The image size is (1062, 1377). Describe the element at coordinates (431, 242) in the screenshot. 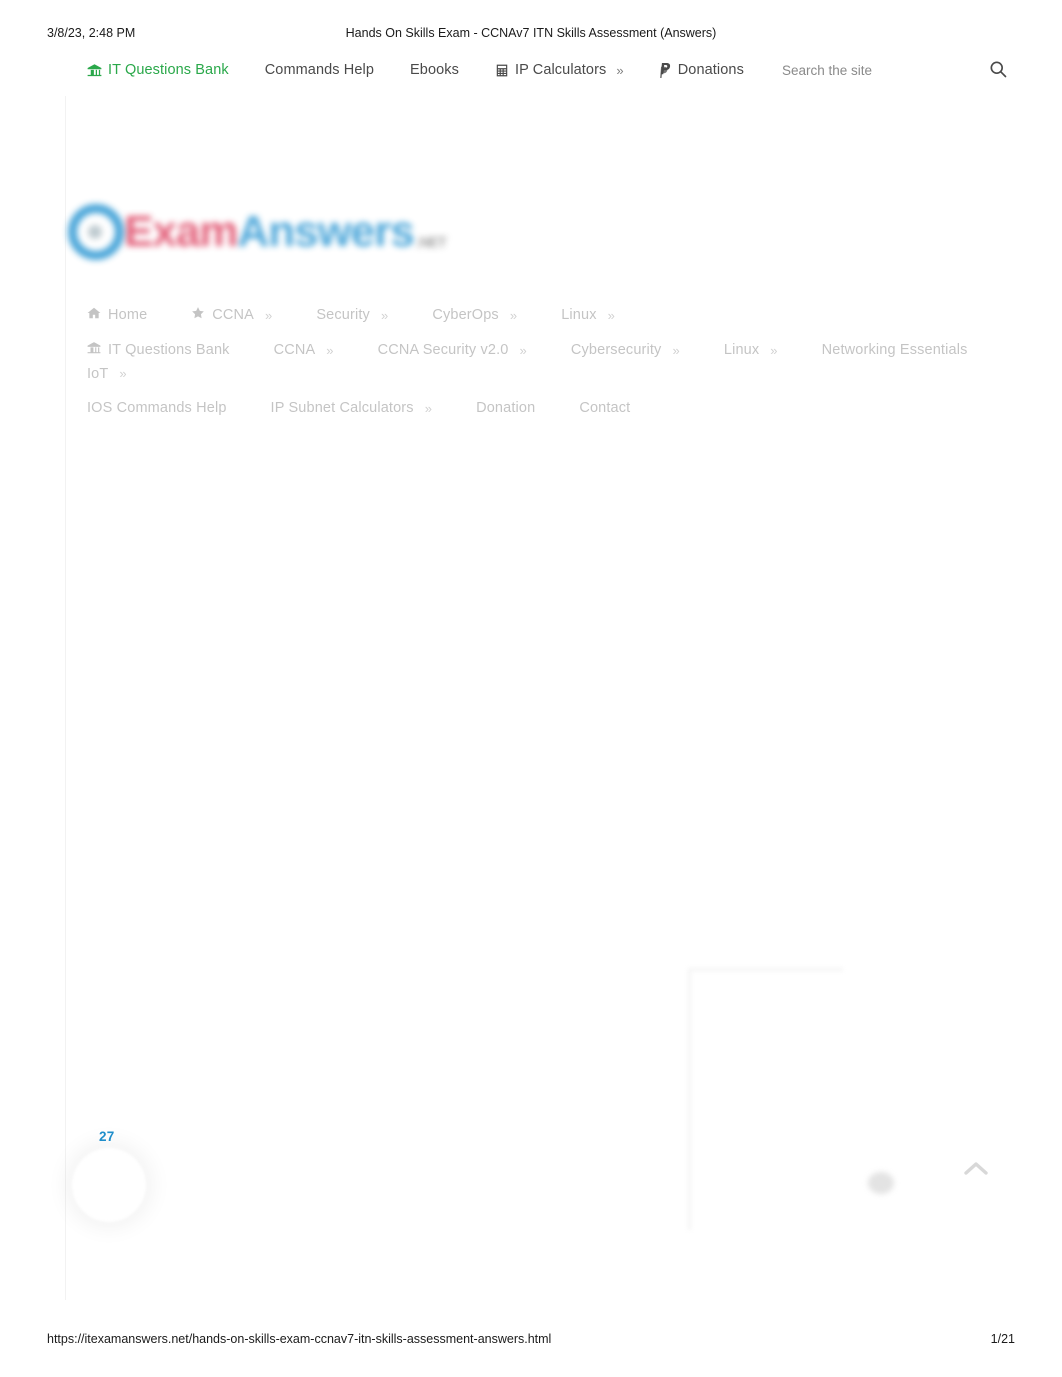

I see `logo-text-tld: .NET` at that location.